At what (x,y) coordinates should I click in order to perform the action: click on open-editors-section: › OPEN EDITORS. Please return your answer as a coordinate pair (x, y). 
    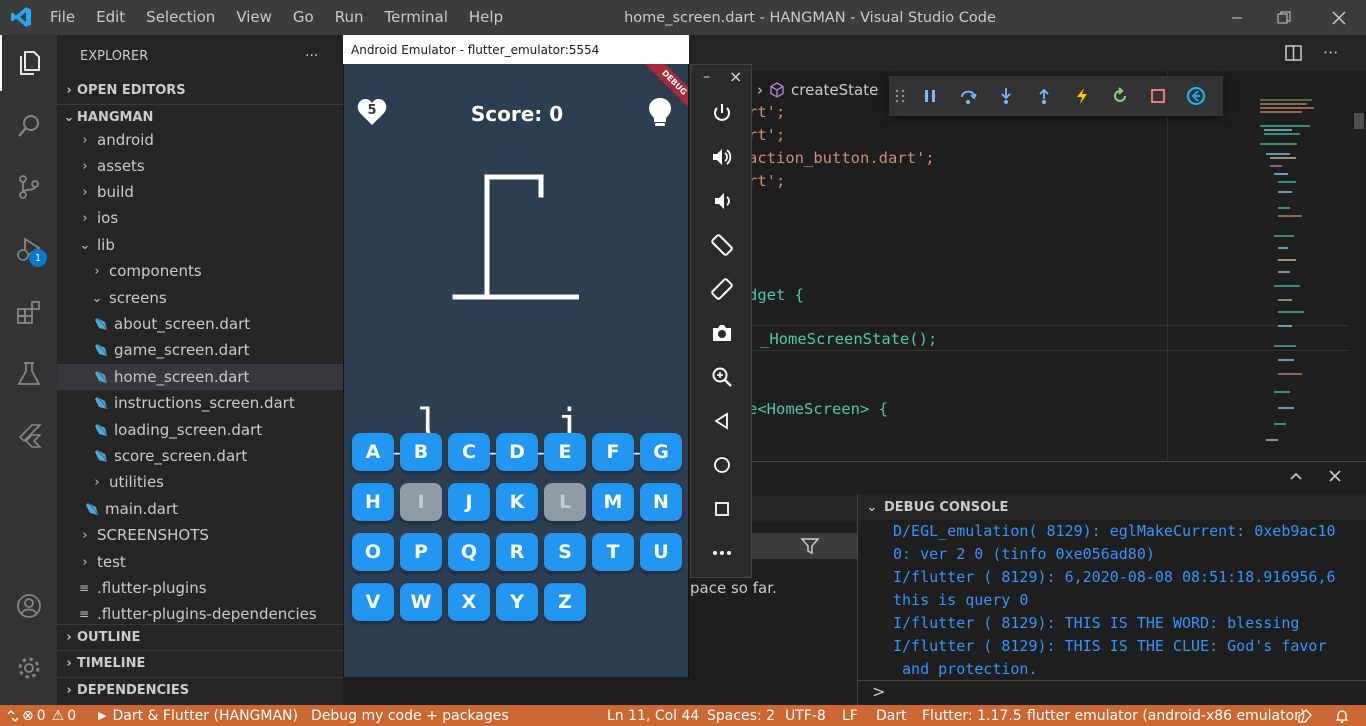
    Looking at the image, I should click on (200, 90).